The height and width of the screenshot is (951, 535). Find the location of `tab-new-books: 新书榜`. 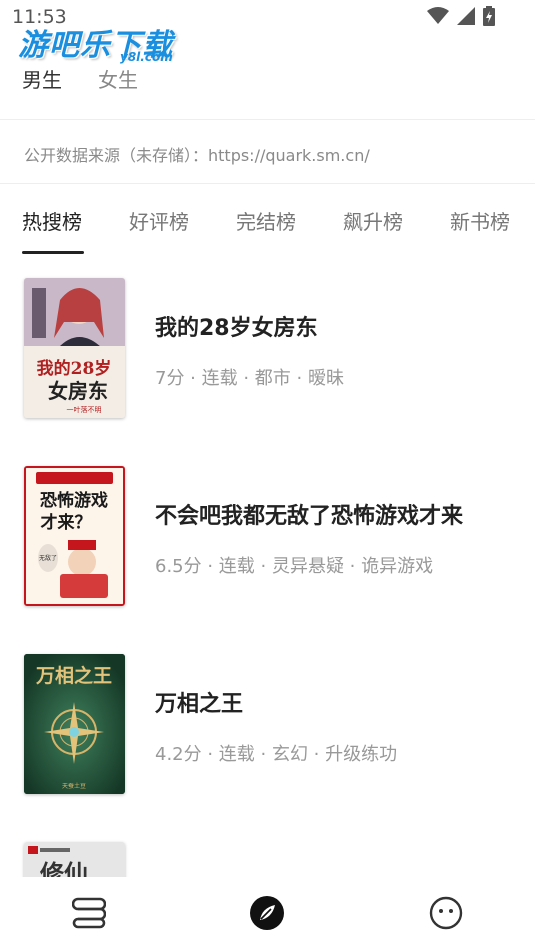

tab-new-books: 新书榜 is located at coordinates (480, 220).